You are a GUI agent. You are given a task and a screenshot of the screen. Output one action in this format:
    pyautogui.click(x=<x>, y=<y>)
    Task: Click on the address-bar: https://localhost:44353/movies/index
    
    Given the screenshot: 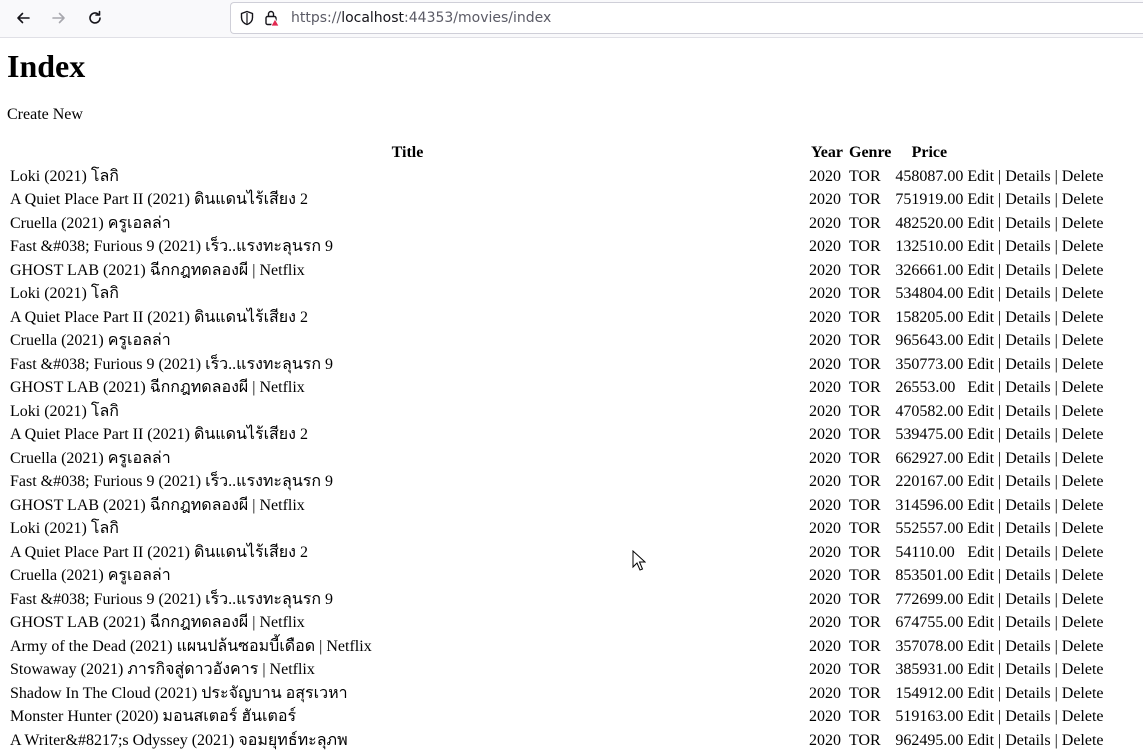 What is the action you would take?
    pyautogui.click(x=686, y=18)
    